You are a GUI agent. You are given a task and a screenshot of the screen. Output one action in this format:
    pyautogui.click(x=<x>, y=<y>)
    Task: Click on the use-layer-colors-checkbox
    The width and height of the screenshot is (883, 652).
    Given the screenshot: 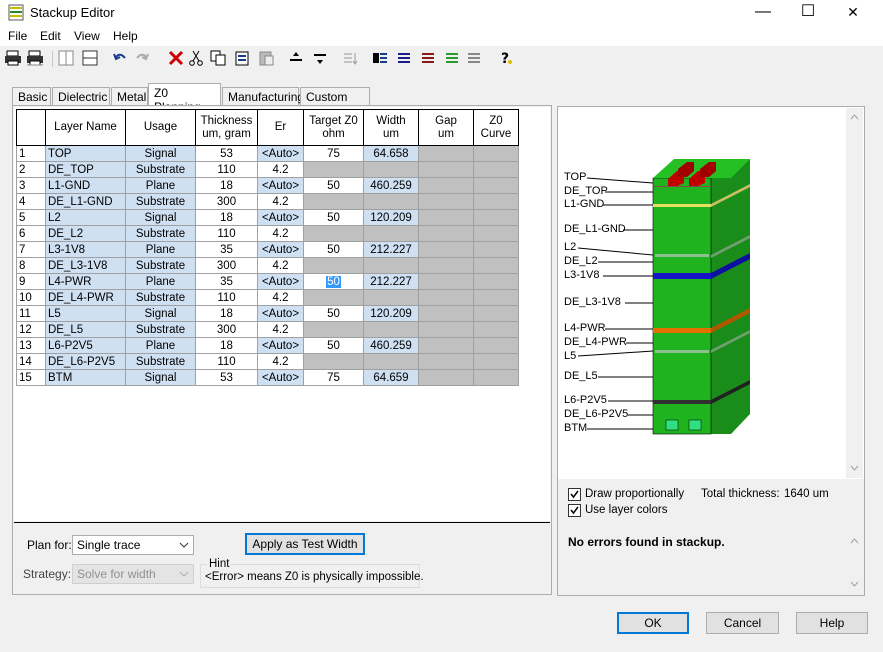 What is the action you would take?
    pyautogui.click(x=574, y=510)
    